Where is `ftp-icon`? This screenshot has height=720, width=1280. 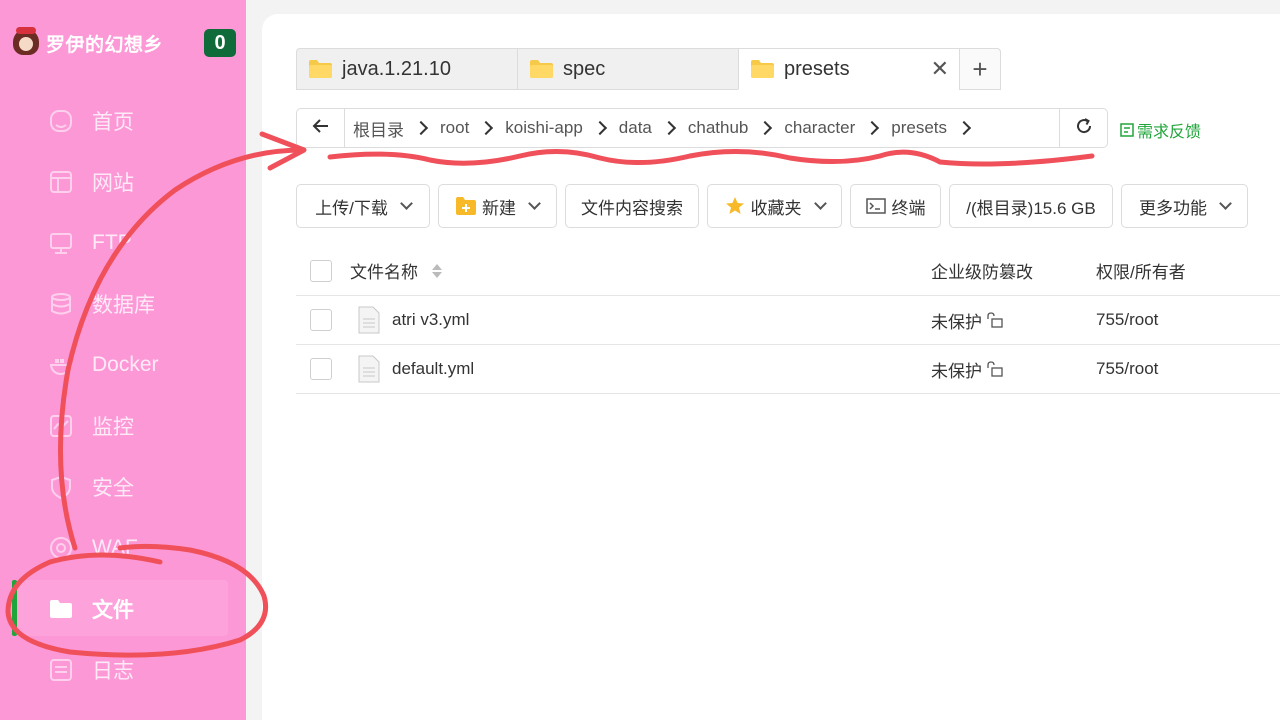 ftp-icon is located at coordinates (61, 243).